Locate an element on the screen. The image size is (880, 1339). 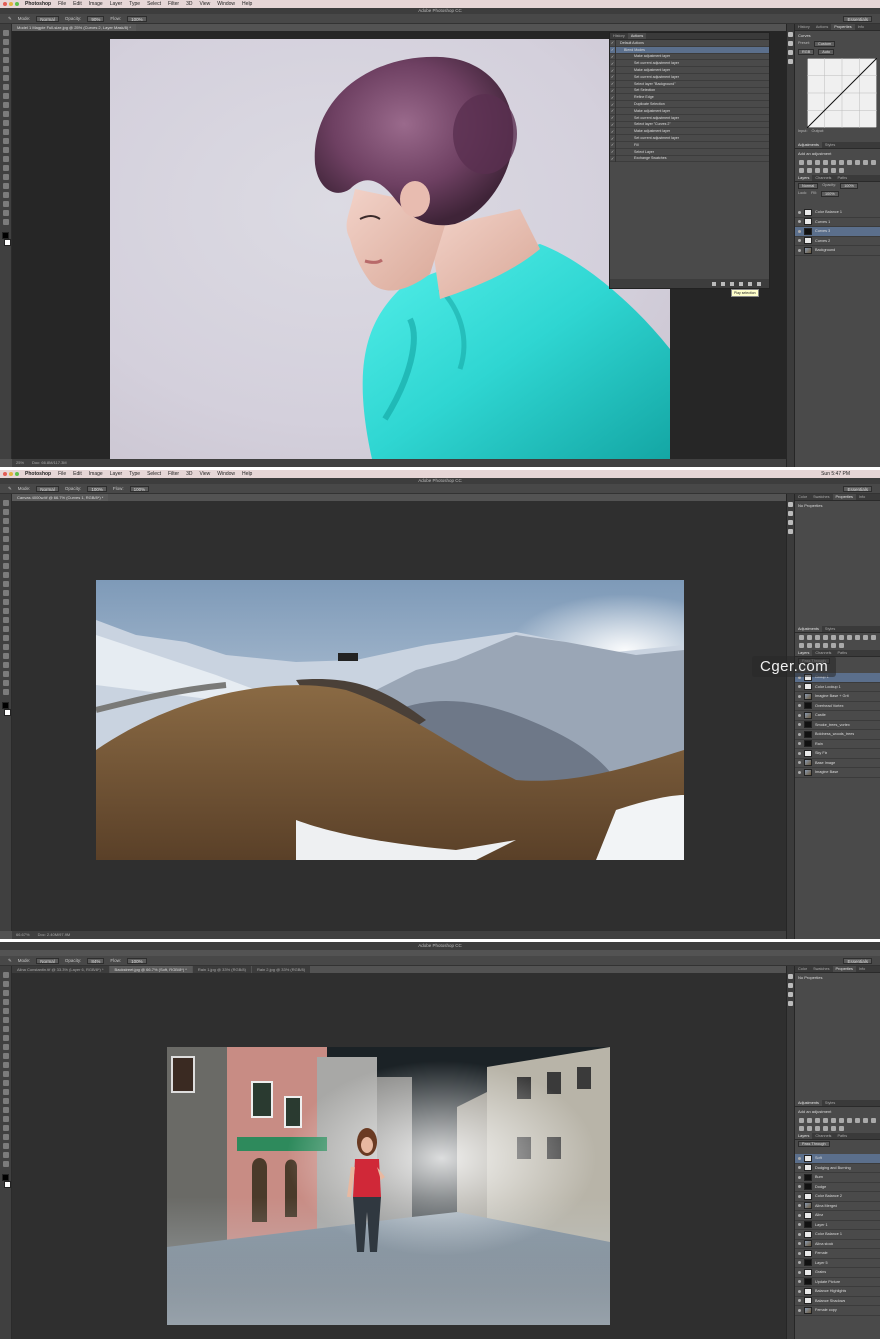
menu-item-help: Help is located at coordinates (247, 474).